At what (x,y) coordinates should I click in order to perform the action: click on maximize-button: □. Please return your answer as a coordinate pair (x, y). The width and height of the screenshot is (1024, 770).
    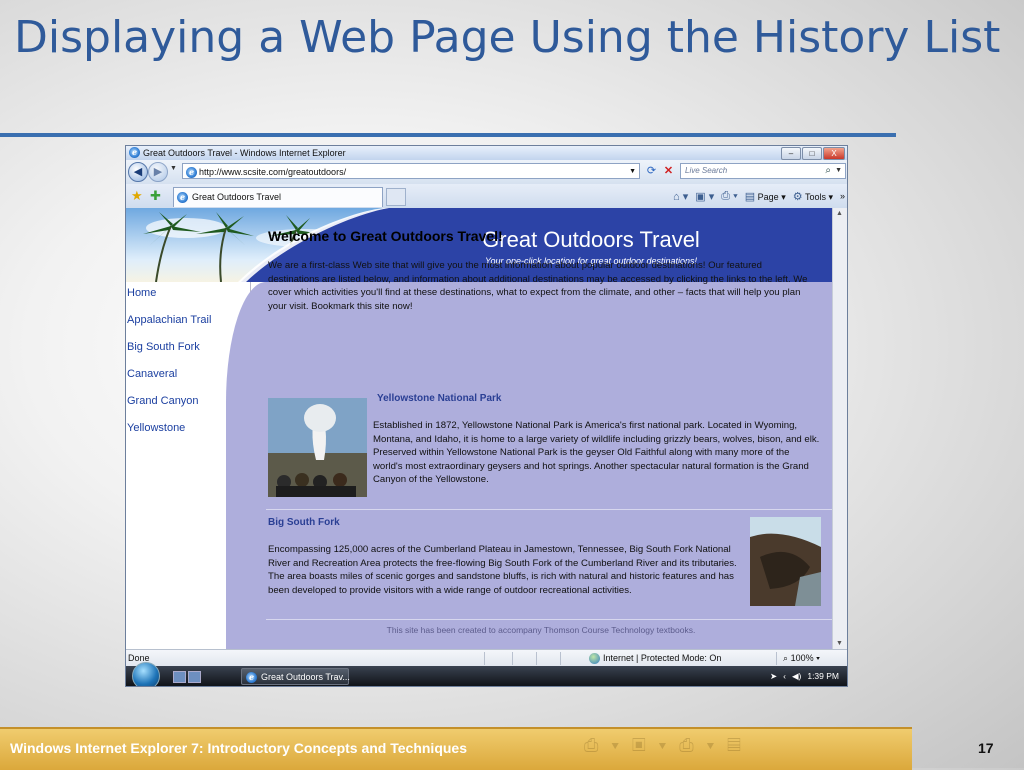
    Looking at the image, I should click on (812, 153).